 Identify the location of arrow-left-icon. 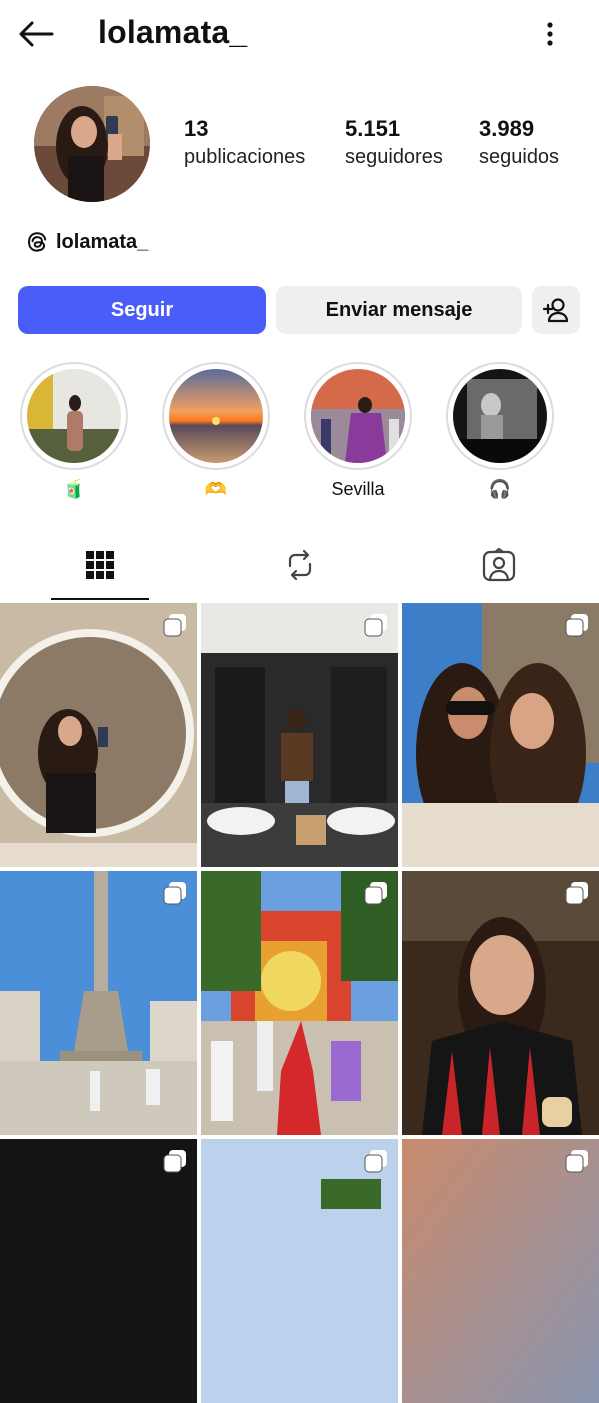
(36, 34).